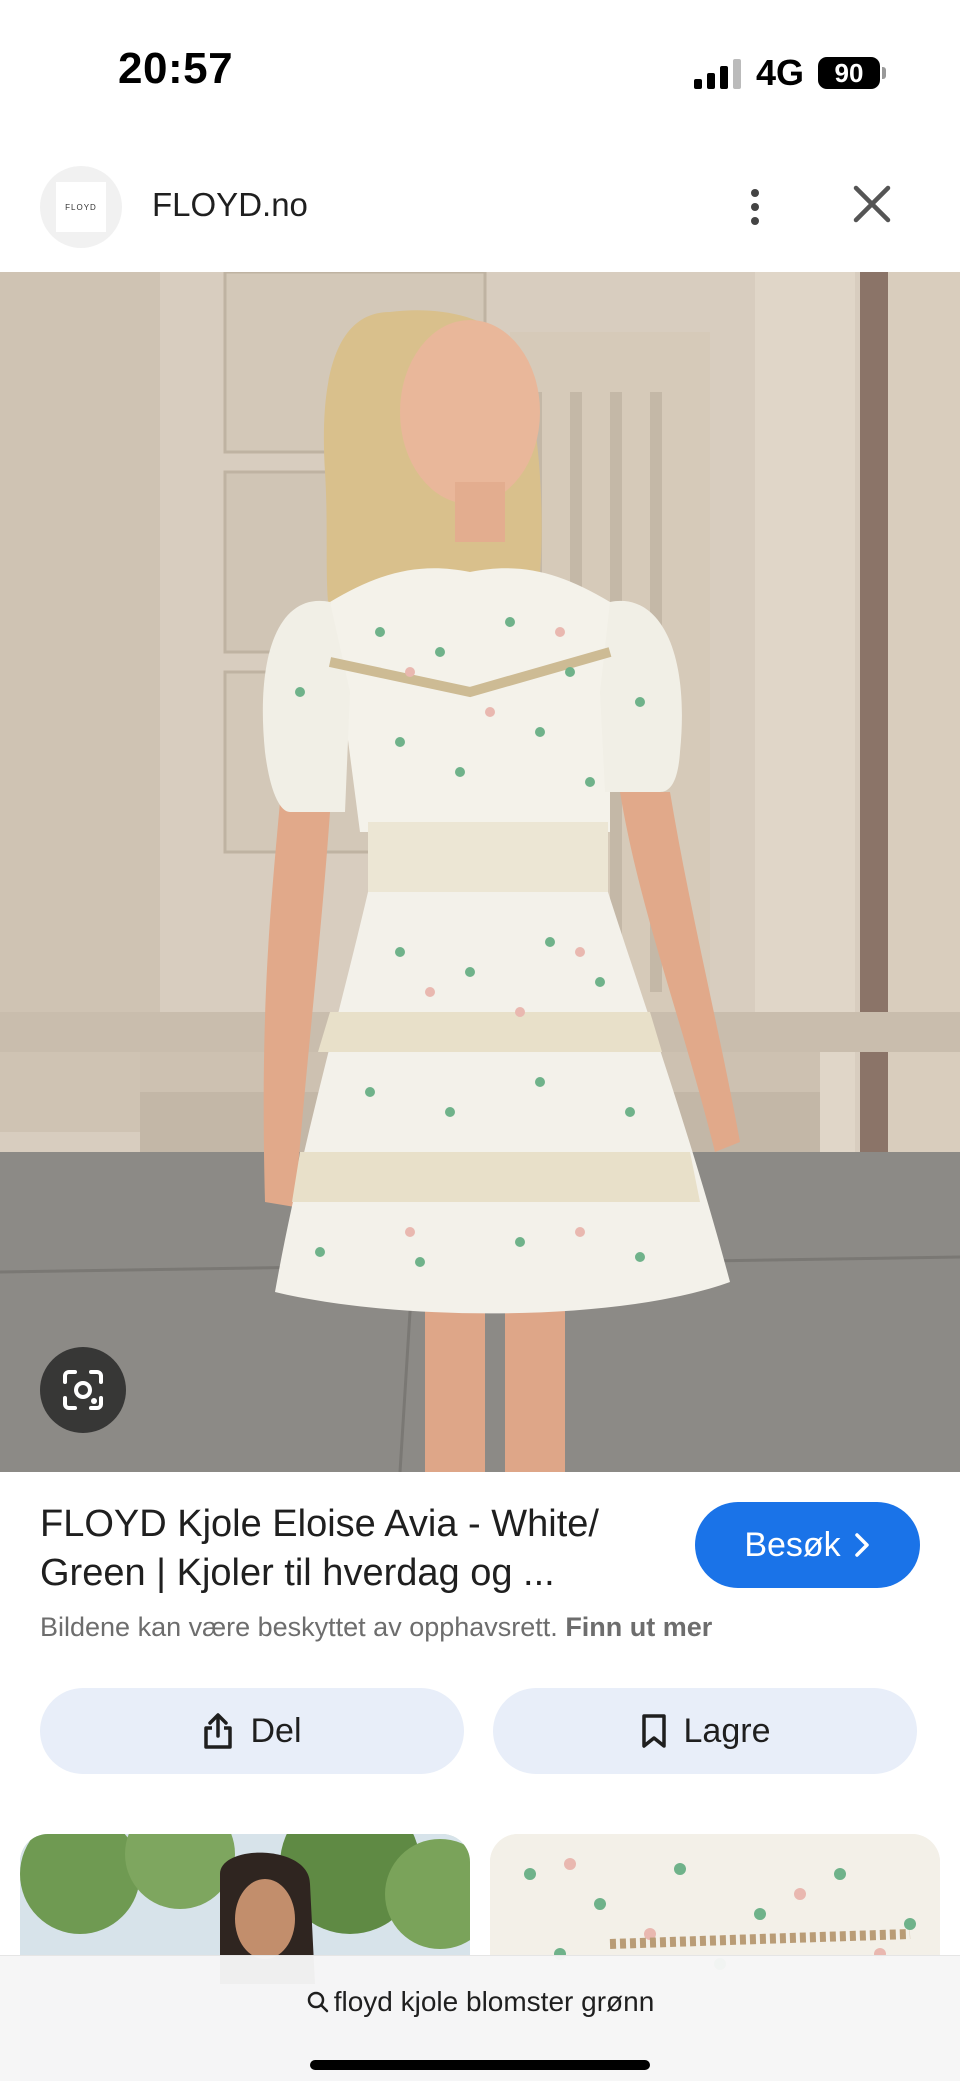 Image resolution: width=960 pixels, height=2081 pixels. I want to click on more-options-button, so click(755, 207).